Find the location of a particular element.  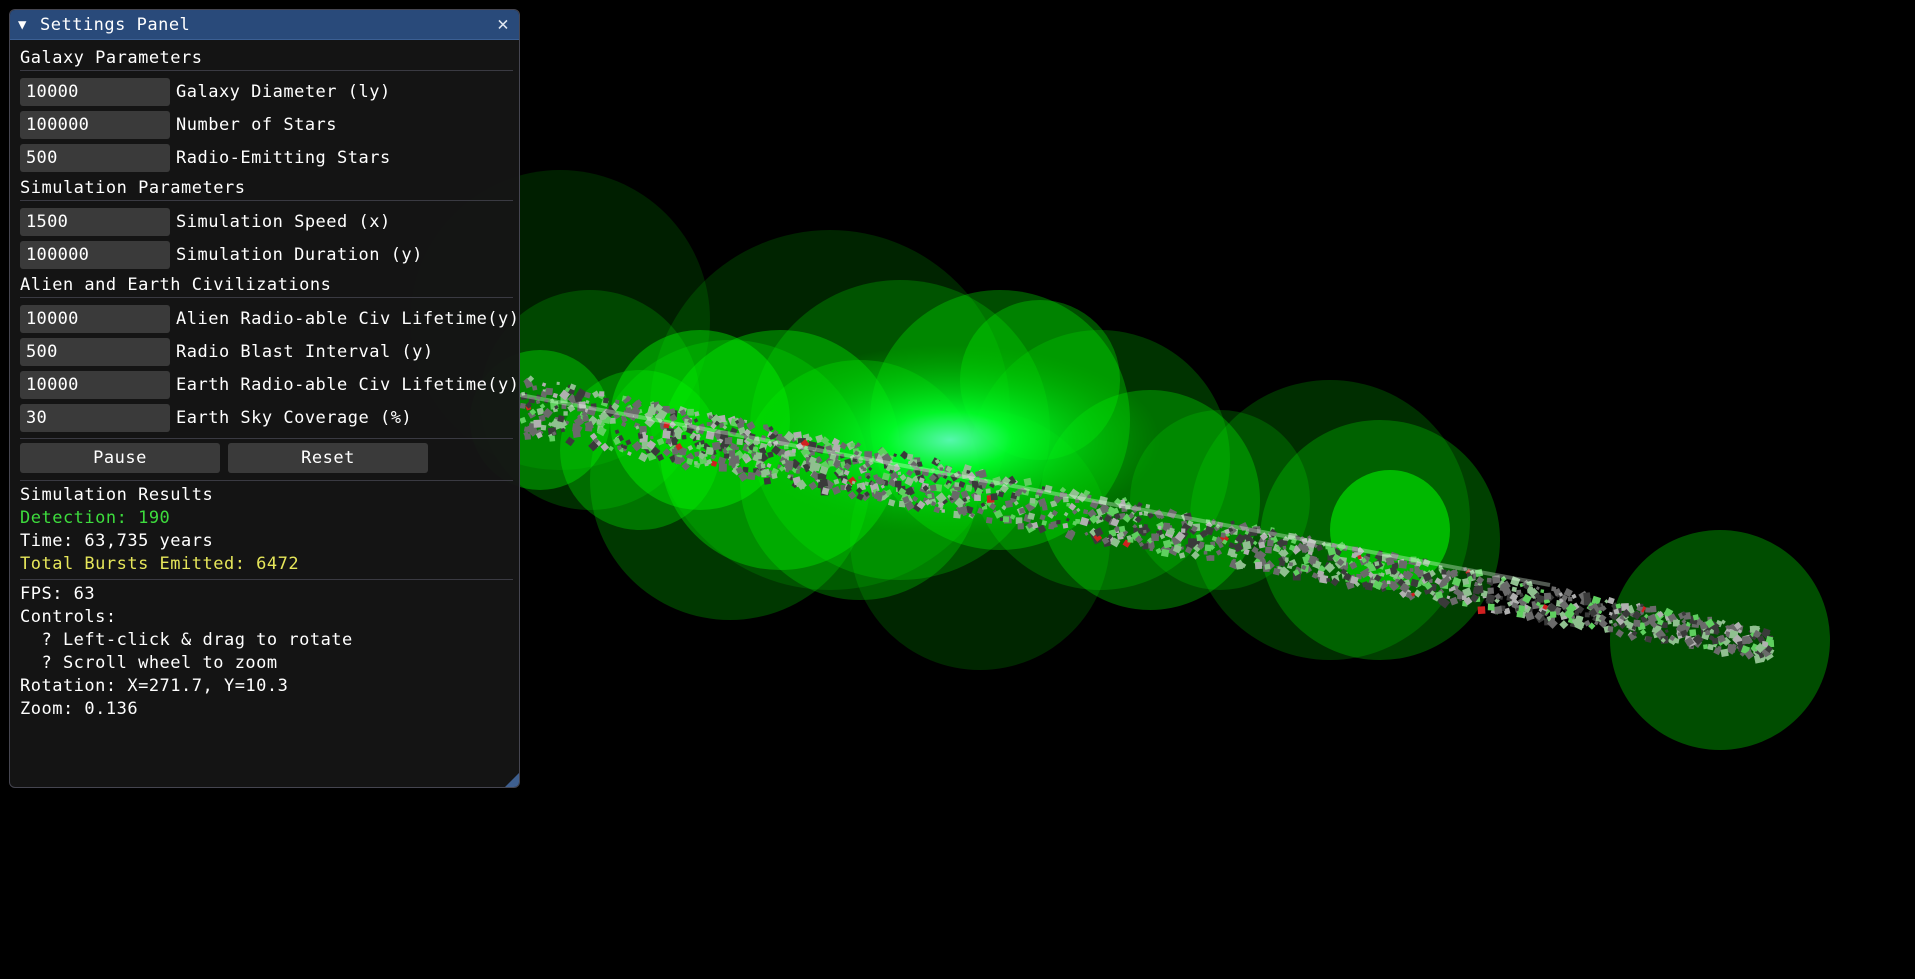

blast-interval-row: 500 Radio Blast Interval (y) is located at coordinates (227, 351).